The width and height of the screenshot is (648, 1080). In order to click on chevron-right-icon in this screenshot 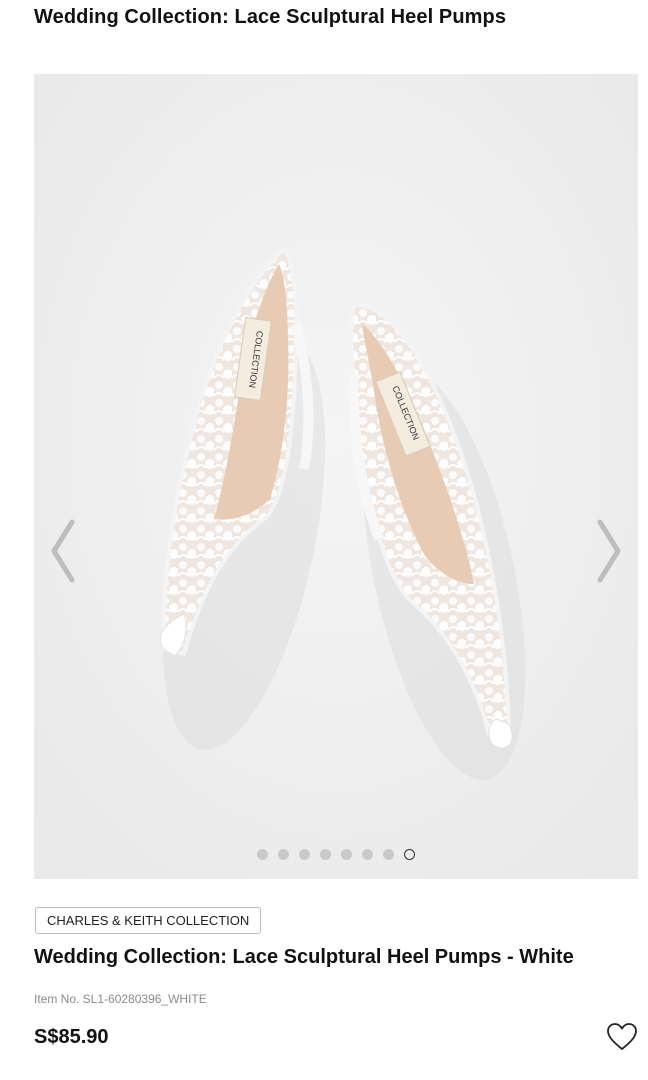, I will do `click(610, 551)`.